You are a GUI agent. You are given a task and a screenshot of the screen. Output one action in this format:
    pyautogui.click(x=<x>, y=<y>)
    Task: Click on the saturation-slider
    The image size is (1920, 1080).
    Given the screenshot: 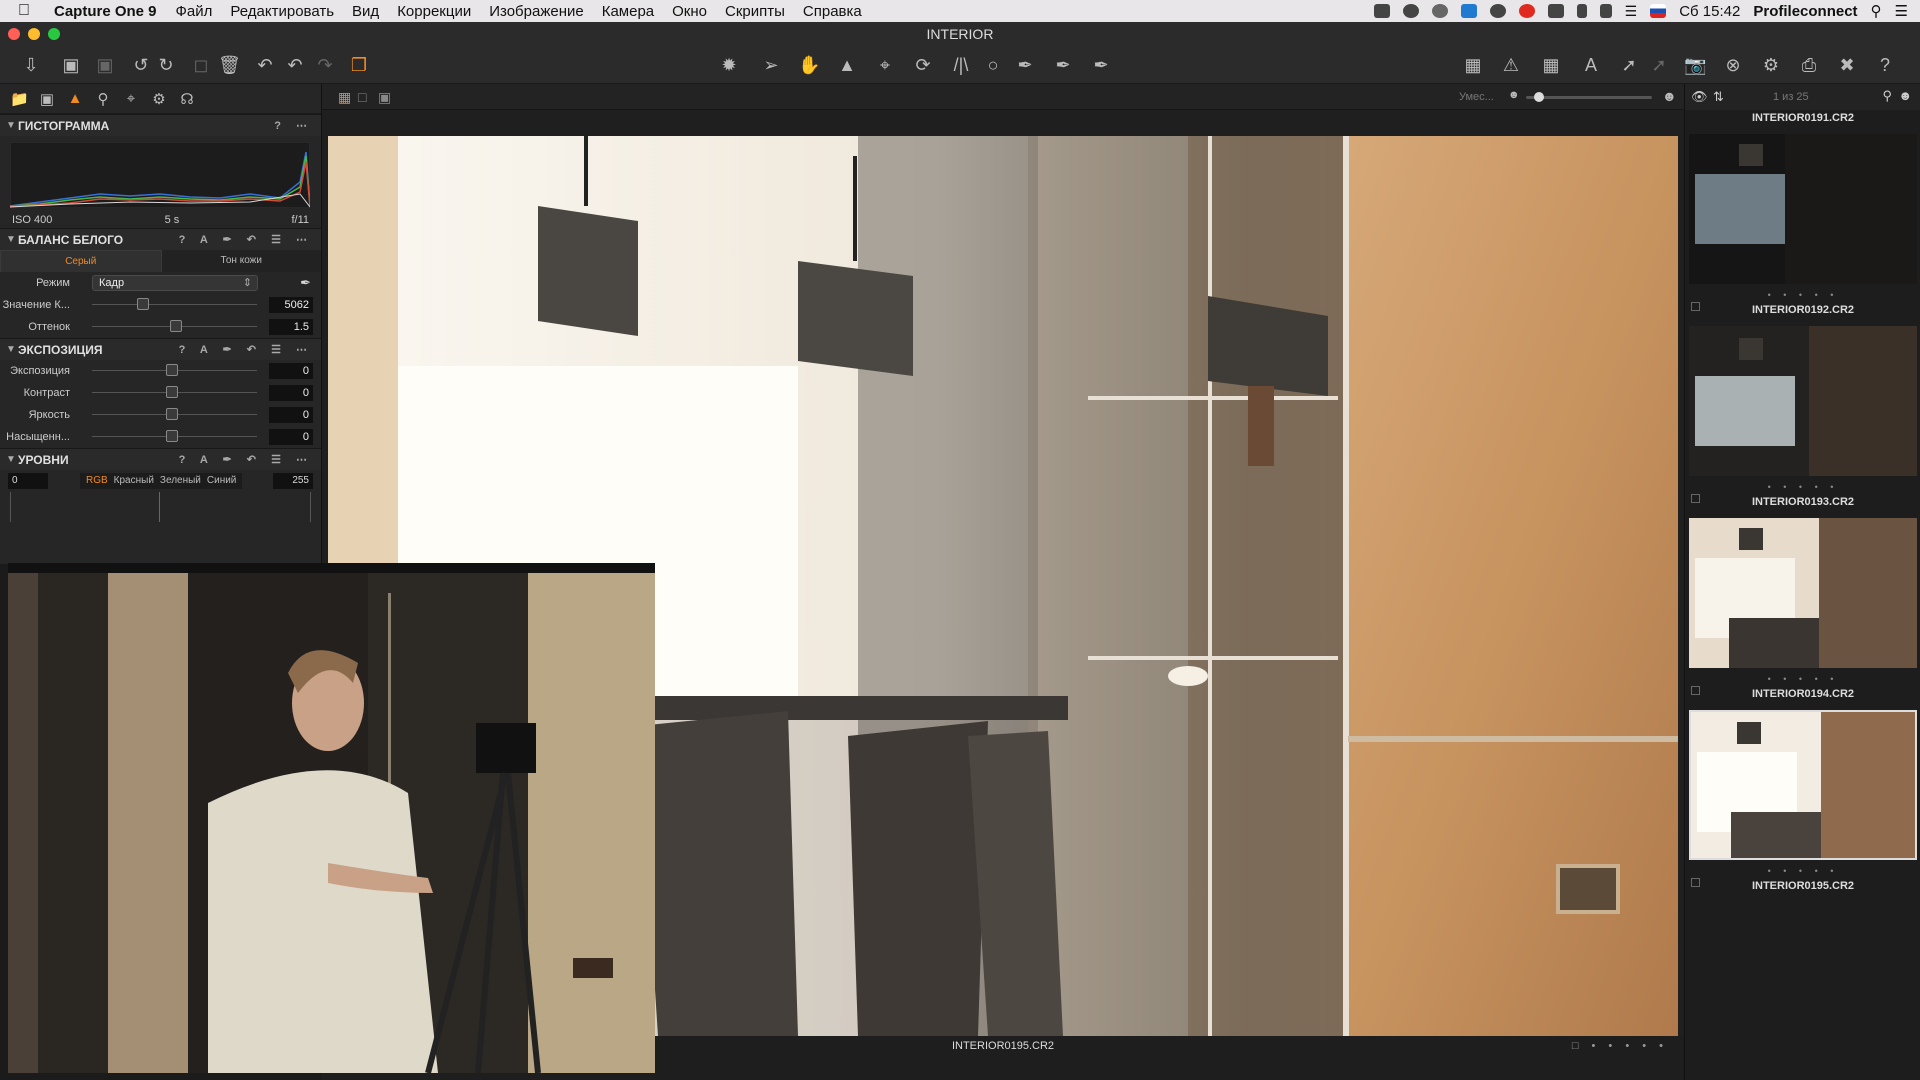 What is the action you would take?
    pyautogui.click(x=174, y=436)
    